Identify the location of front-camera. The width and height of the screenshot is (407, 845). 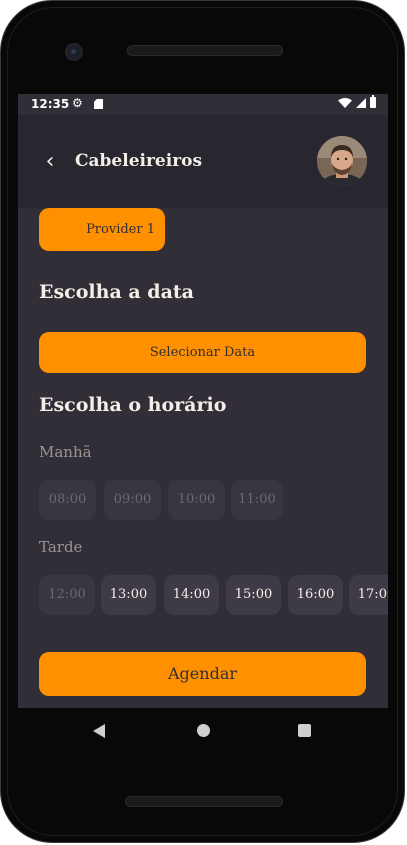
(74, 52).